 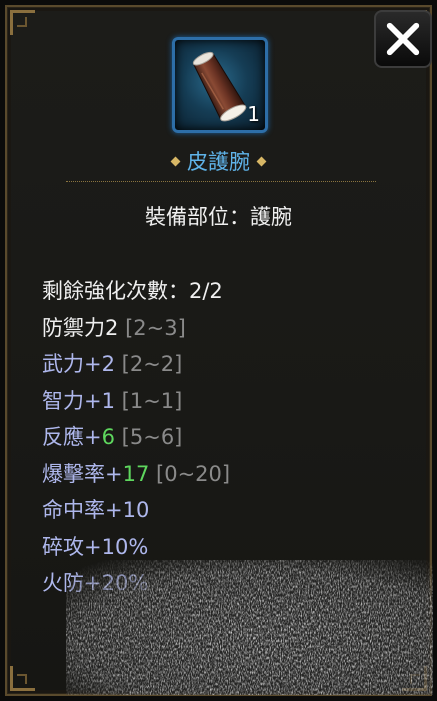 I want to click on stat-hit-rate: 命中率+10, so click(x=136, y=510).